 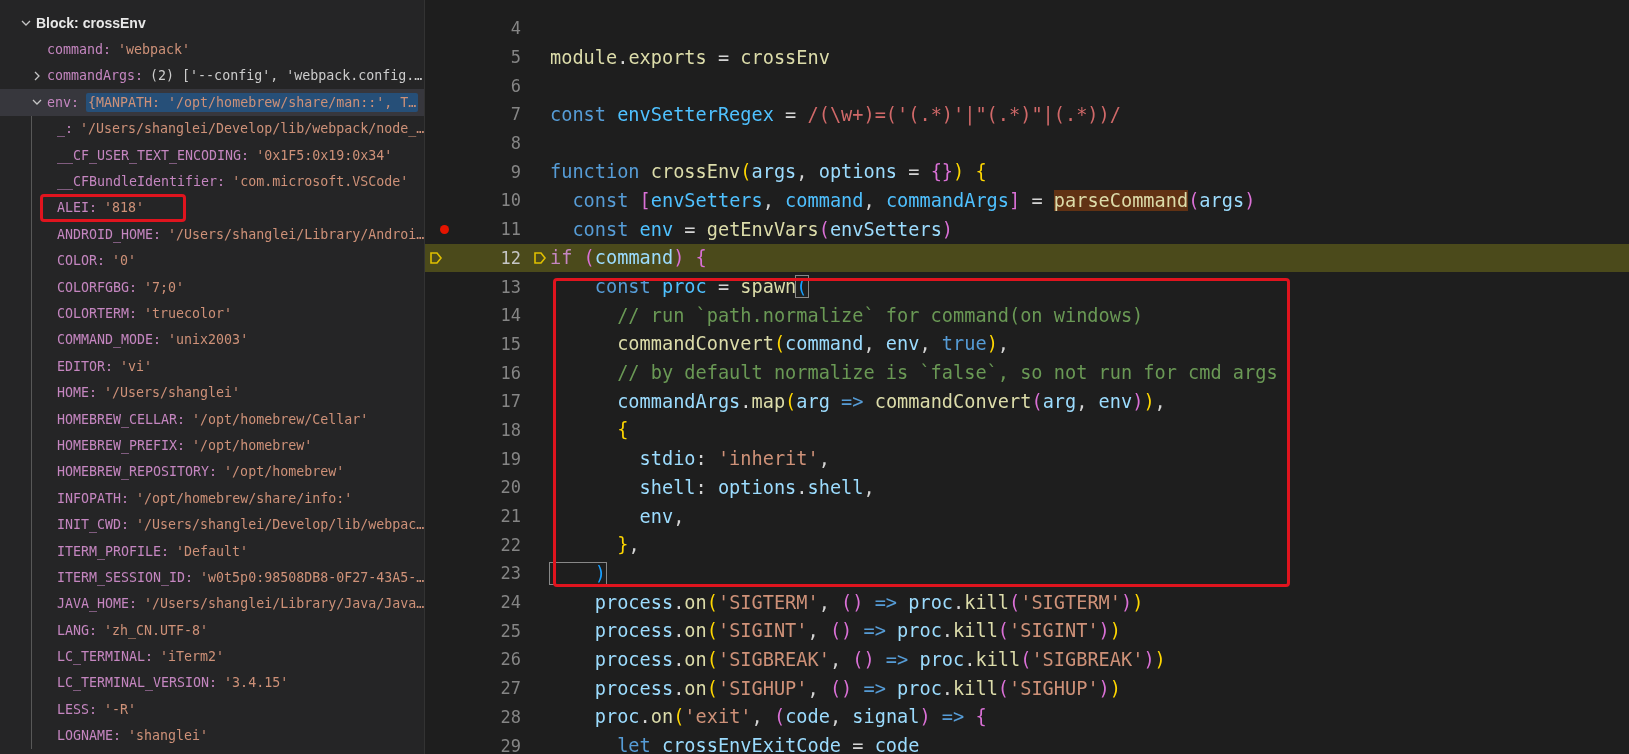 I want to click on line-number: 20, so click(x=510, y=487).